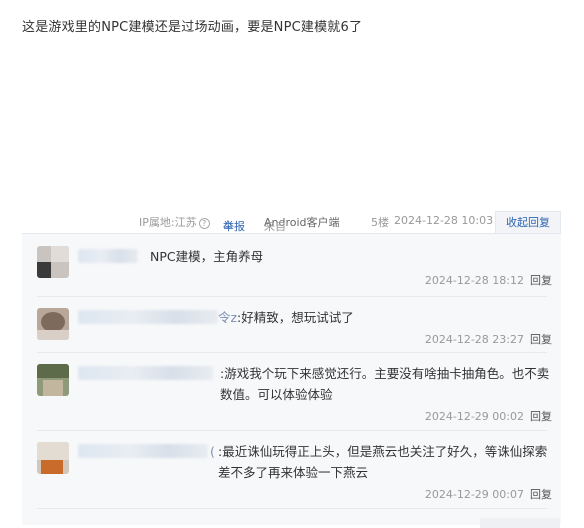  What do you see at coordinates (385, 384) in the screenshot?
I see `reply-text: :游戏我个玩下来感觉还行。主要没有啥抽卡抽角色。也不卖数值。可以体验体验` at bounding box center [385, 384].